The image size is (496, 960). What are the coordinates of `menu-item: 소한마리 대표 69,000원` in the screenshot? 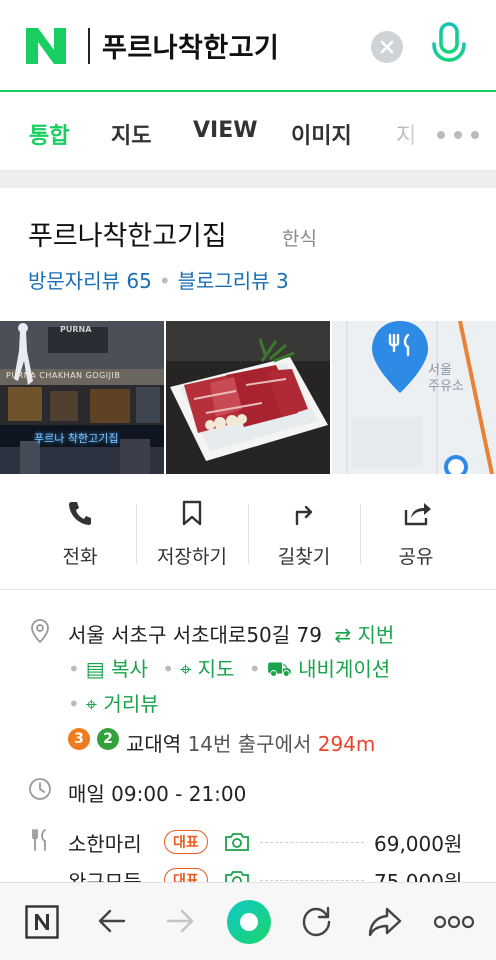 It's located at (273, 842).